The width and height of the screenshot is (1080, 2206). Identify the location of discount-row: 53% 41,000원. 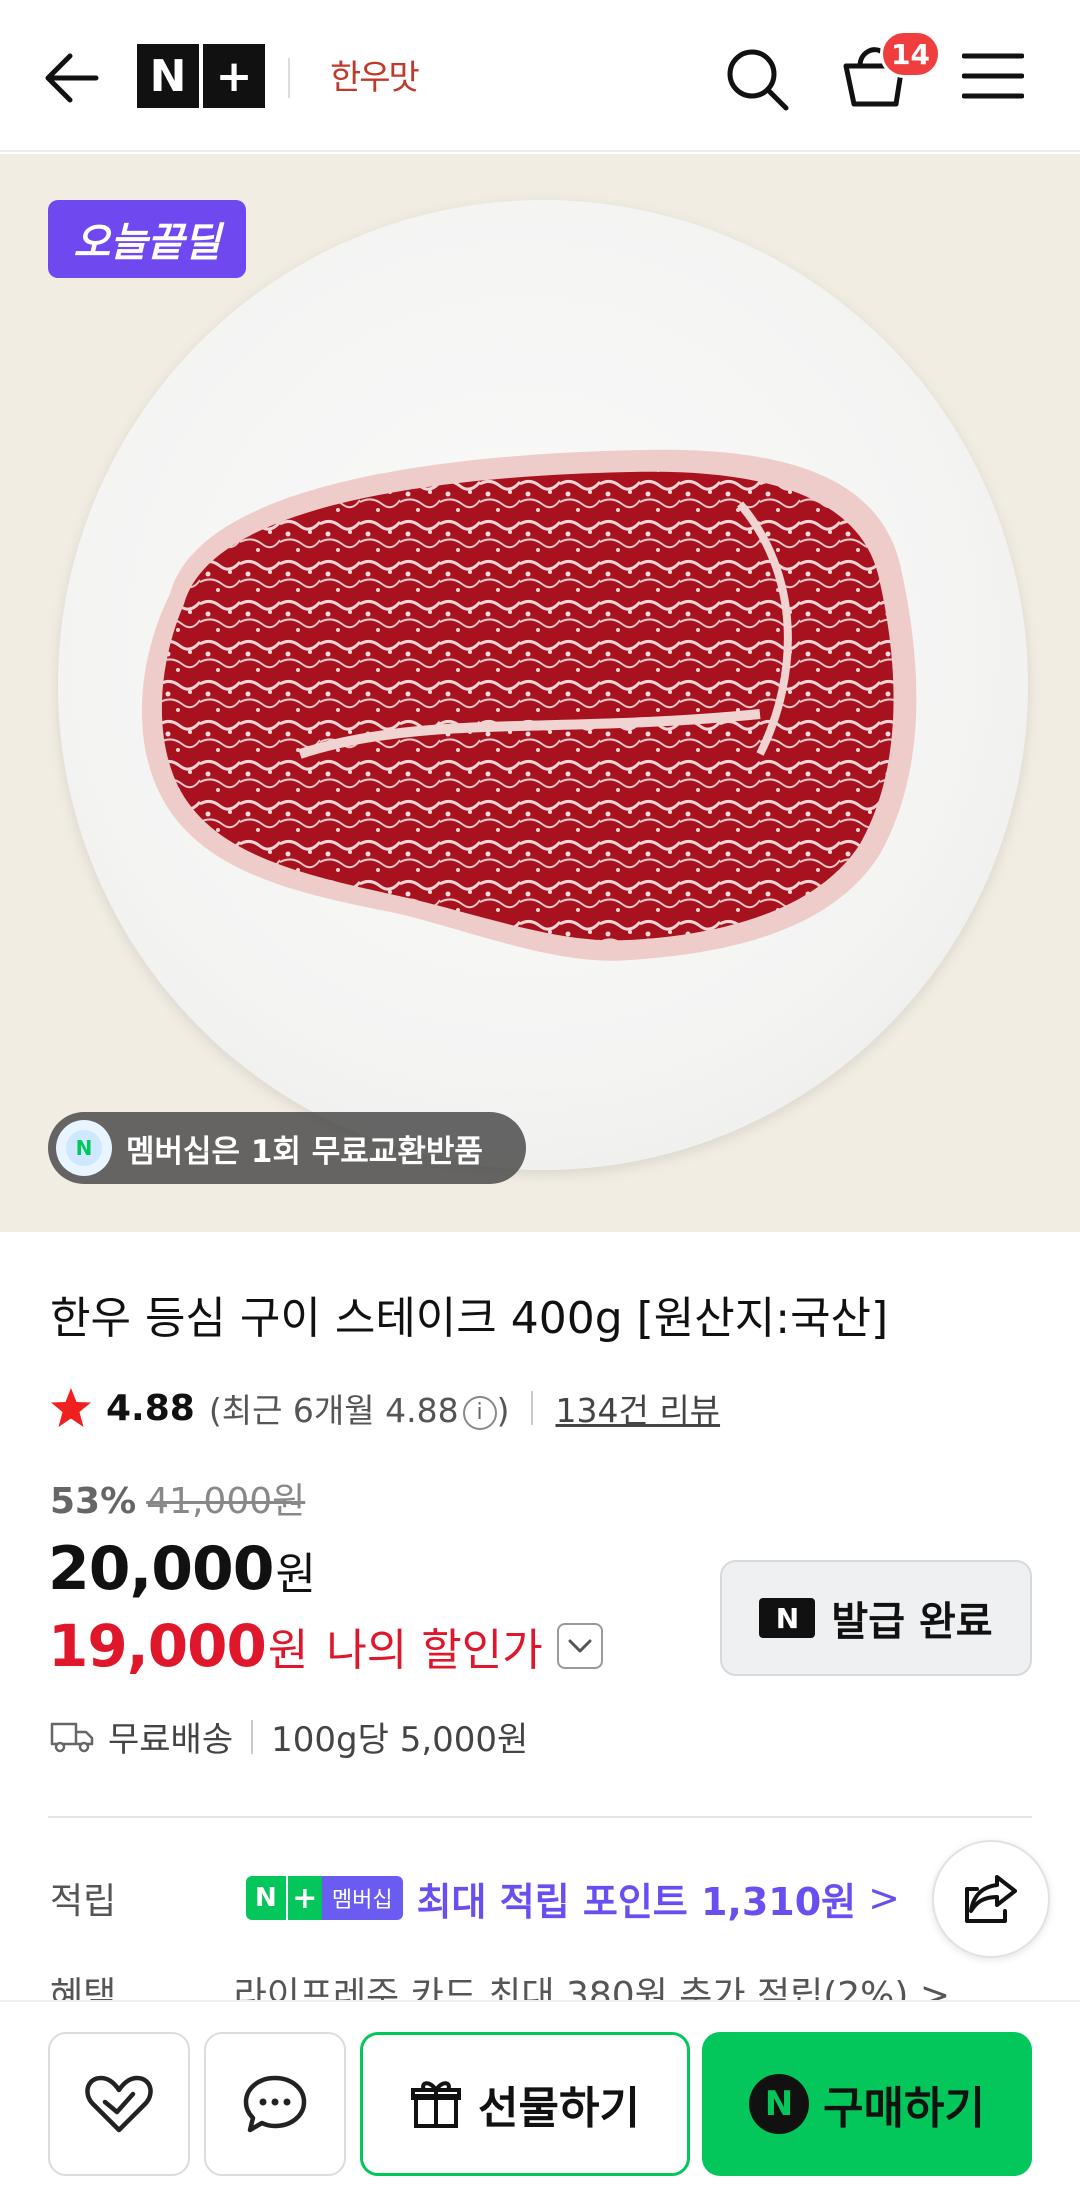
(177, 1498).